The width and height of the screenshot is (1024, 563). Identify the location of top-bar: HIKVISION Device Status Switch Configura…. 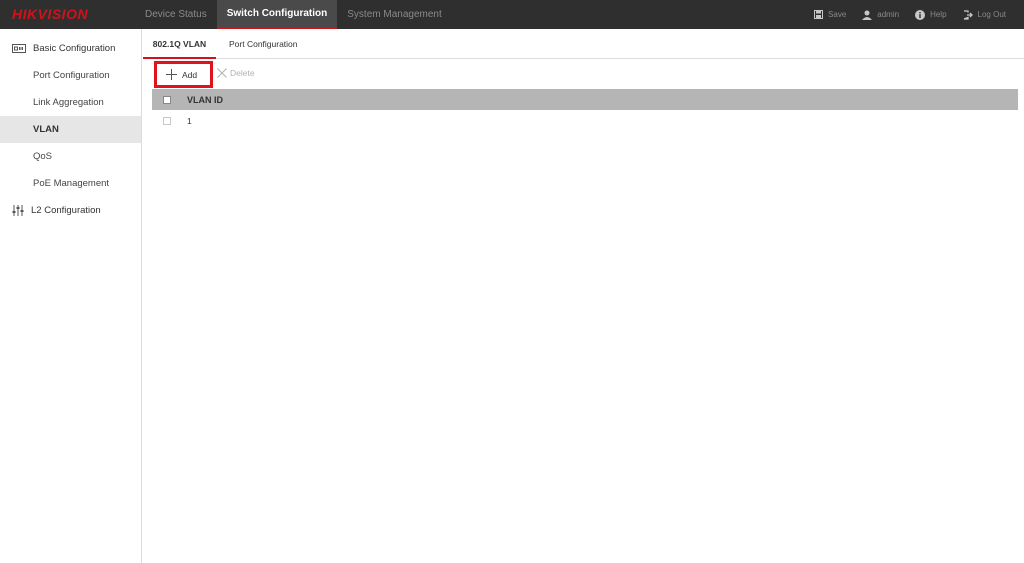
(512, 14).